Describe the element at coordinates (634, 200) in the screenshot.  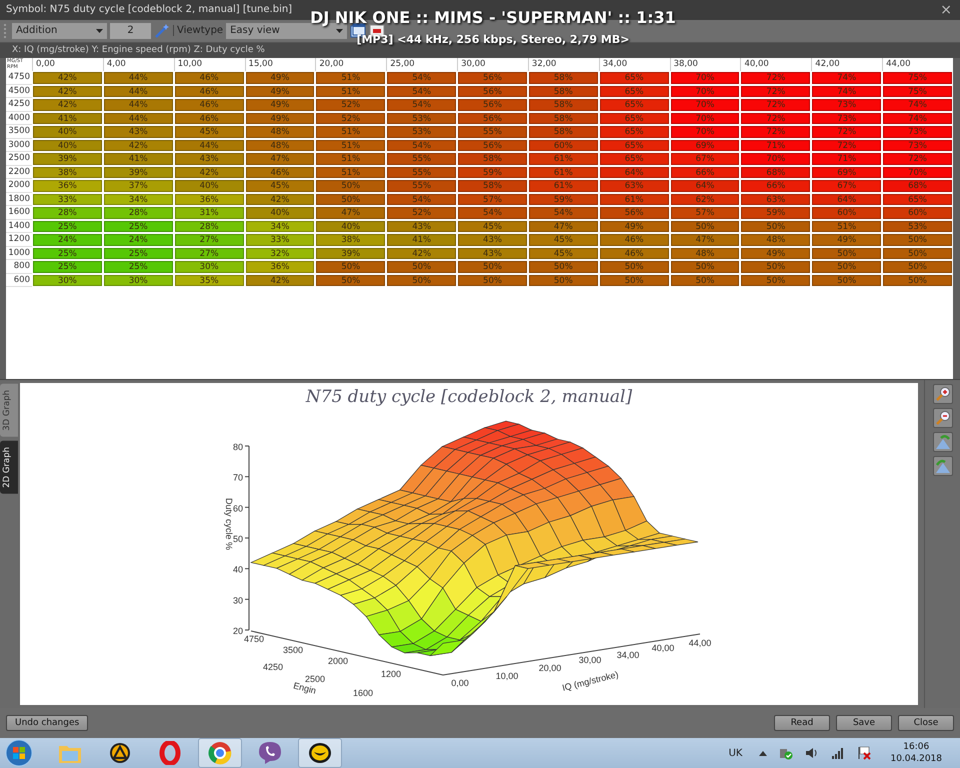
I see `table-cell: 61%` at that location.